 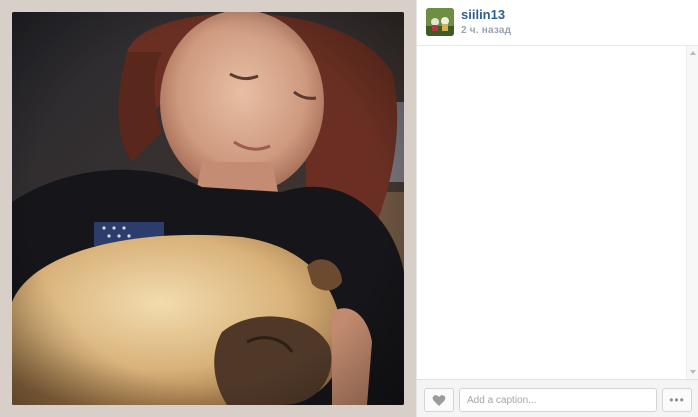 I want to click on heart-icon, so click(x=439, y=400).